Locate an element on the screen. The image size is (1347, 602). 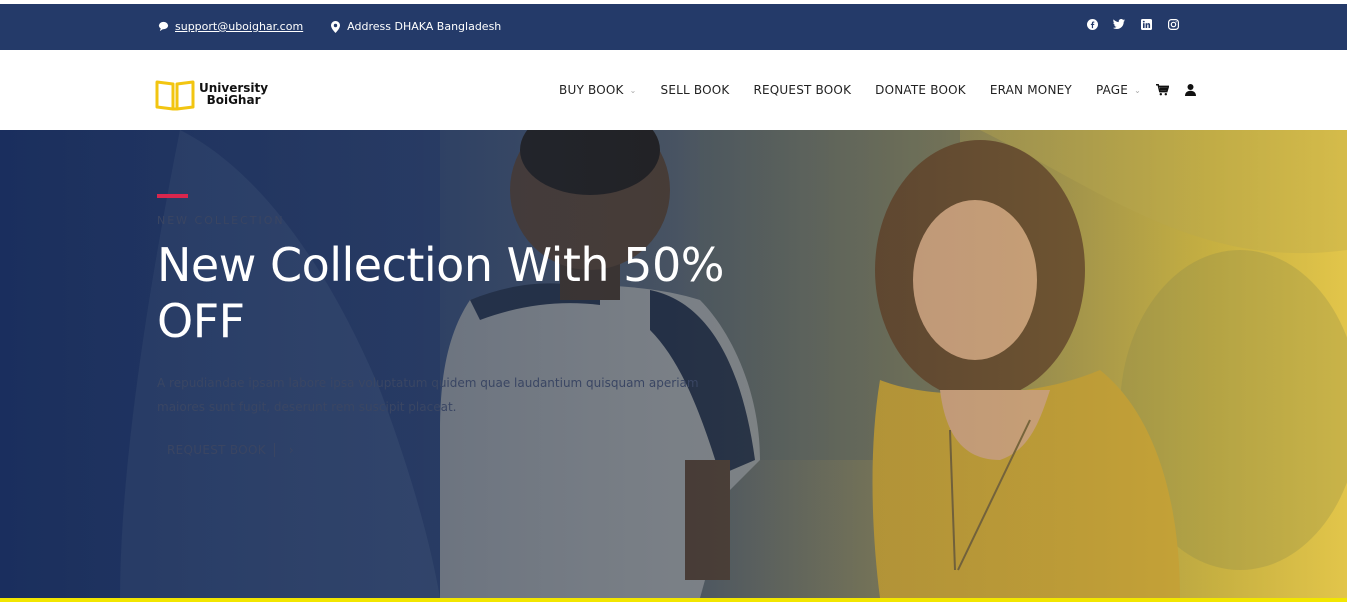
nav-item-donate-book: DONATE BOOK is located at coordinates (920, 90).